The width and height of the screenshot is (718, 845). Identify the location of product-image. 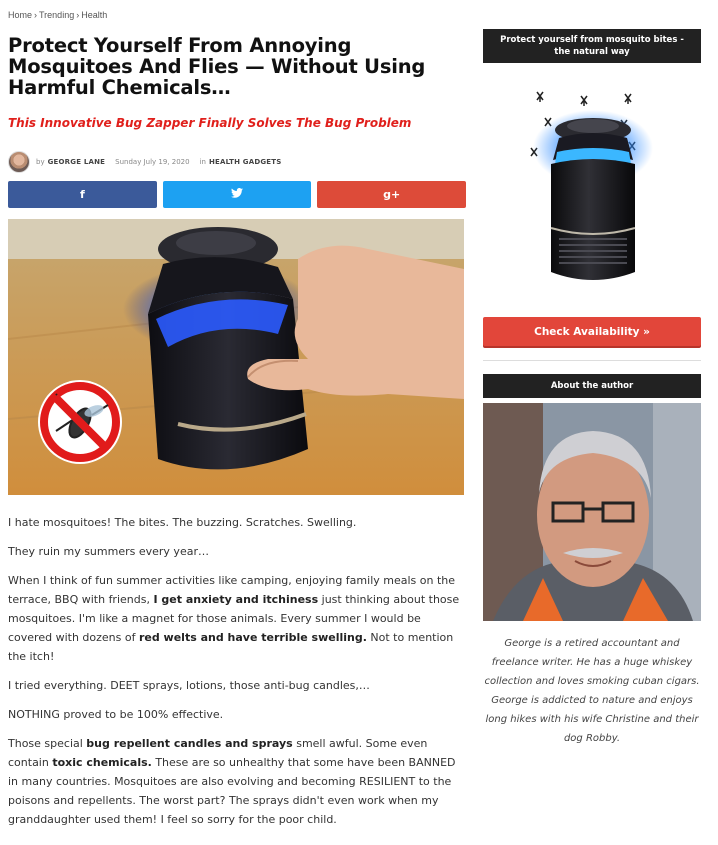
(593, 189).